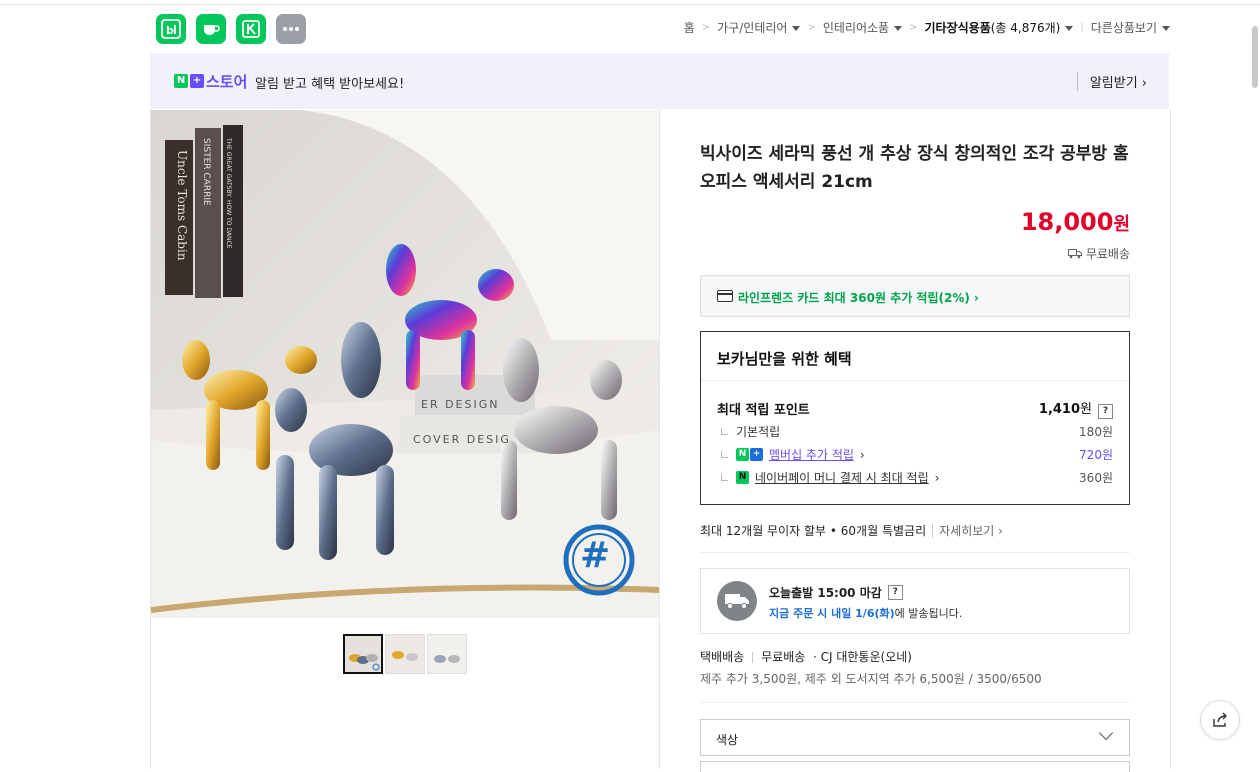  I want to click on shipping-carrier: · CJ 대한통운(오네), so click(862, 657).